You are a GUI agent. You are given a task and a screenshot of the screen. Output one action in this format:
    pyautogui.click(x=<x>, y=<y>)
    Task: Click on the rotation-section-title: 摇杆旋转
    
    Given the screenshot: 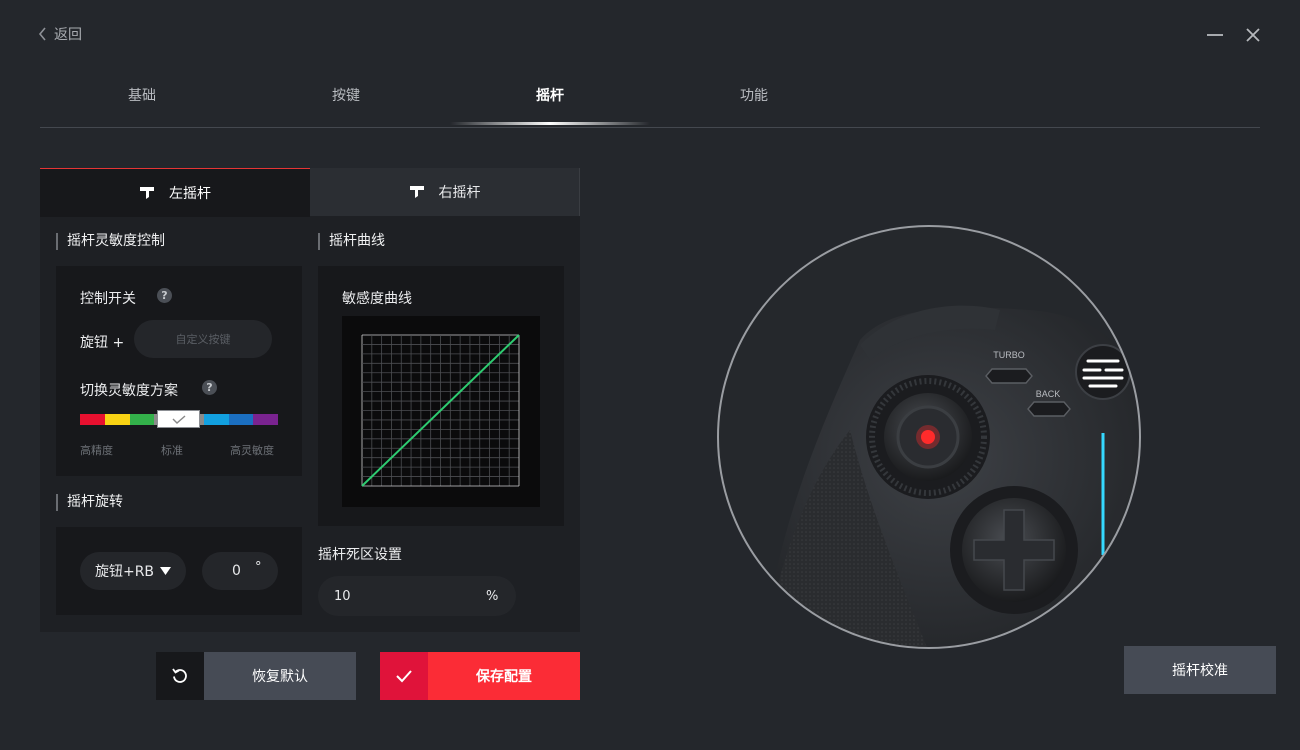 What is the action you would take?
    pyautogui.click(x=89, y=502)
    